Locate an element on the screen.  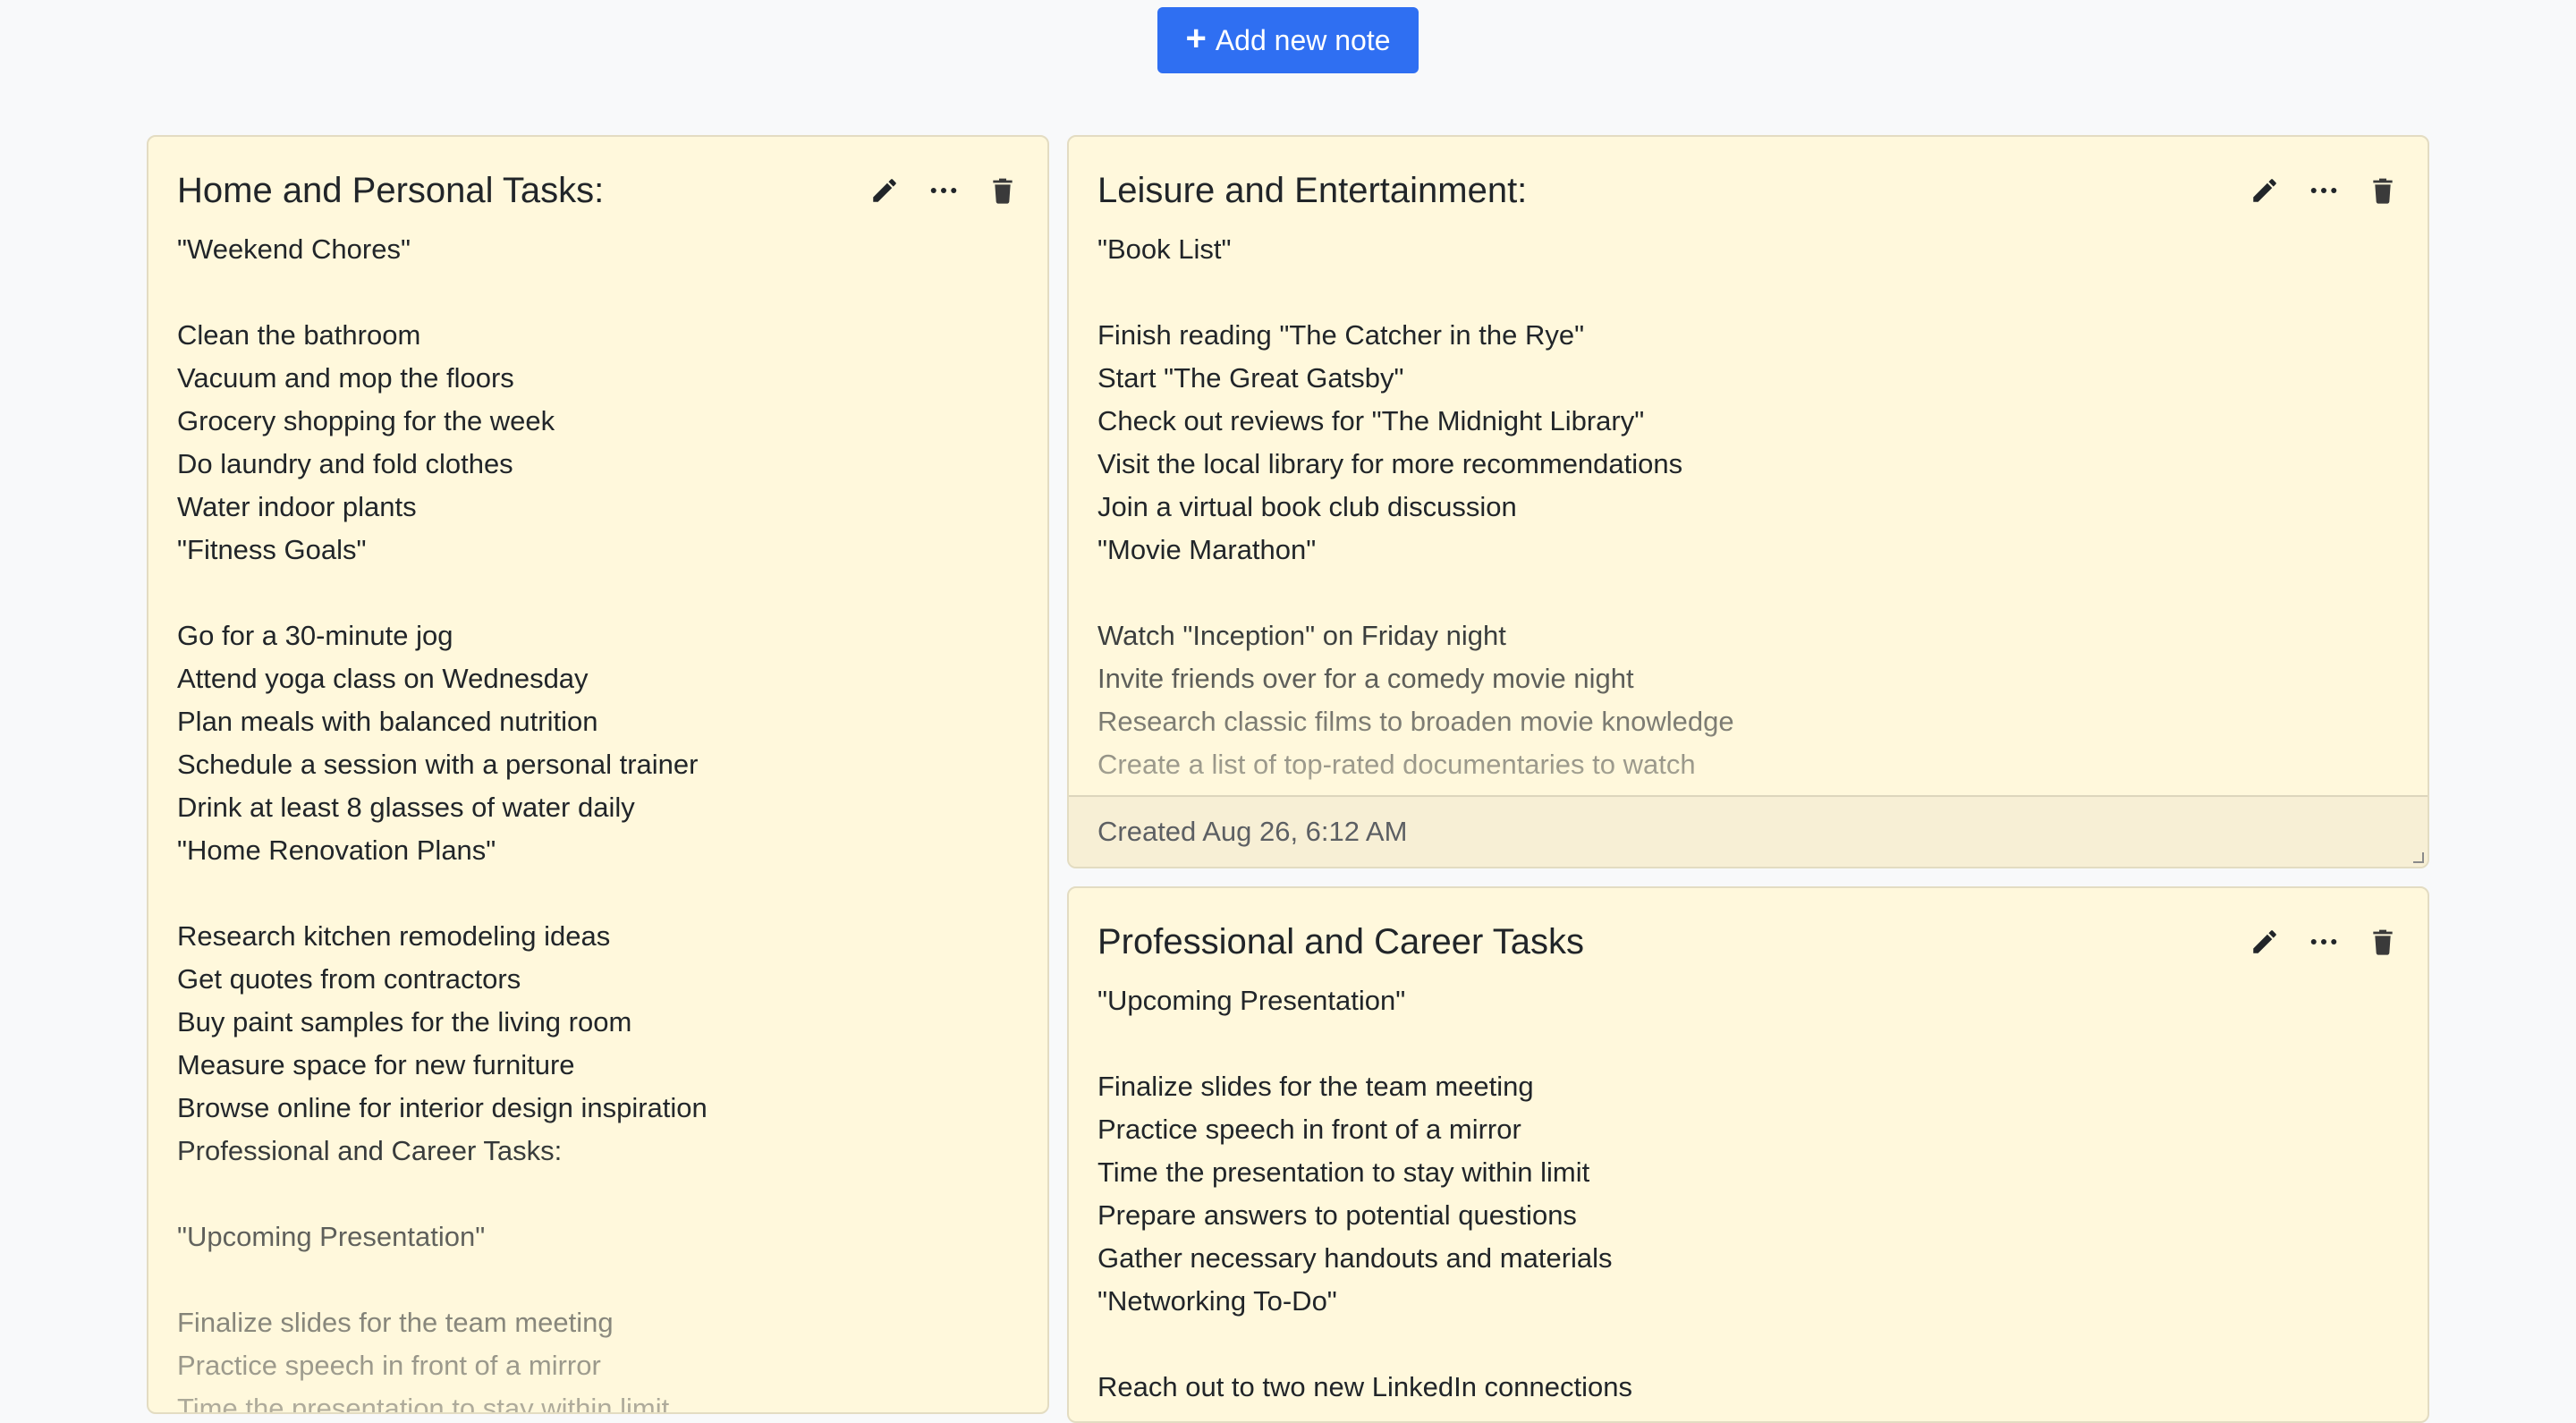
note-line: Start "The Great Gatsby" is located at coordinates (1250, 378).